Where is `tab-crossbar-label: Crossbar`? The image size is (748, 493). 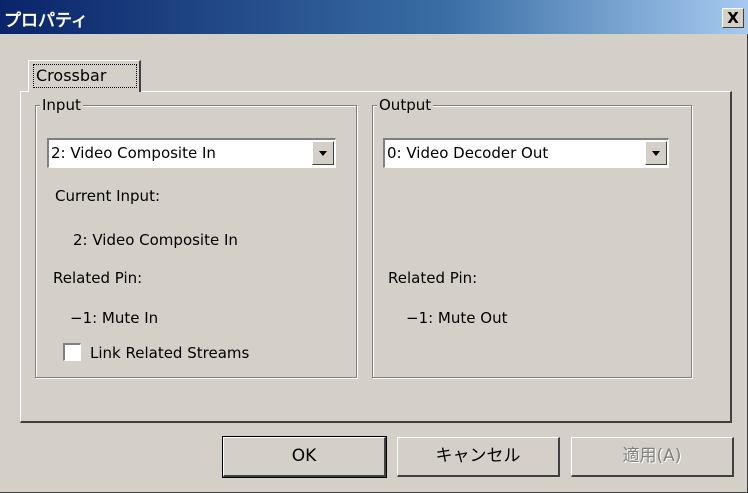
tab-crossbar-label: Crossbar is located at coordinates (85, 76).